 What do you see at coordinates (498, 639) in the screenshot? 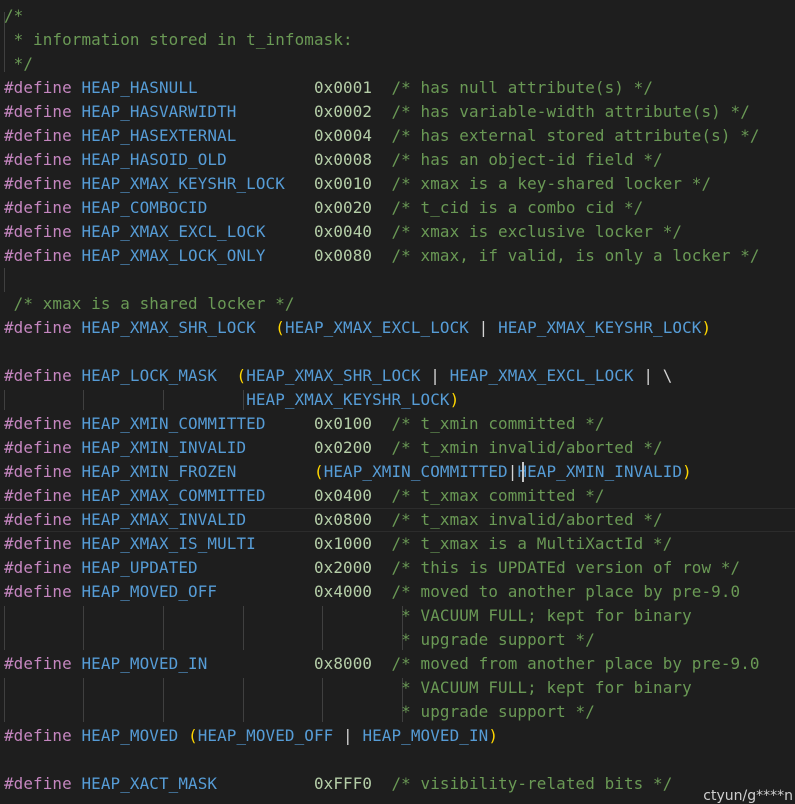
I see `code-token: * upgrade support */` at bounding box center [498, 639].